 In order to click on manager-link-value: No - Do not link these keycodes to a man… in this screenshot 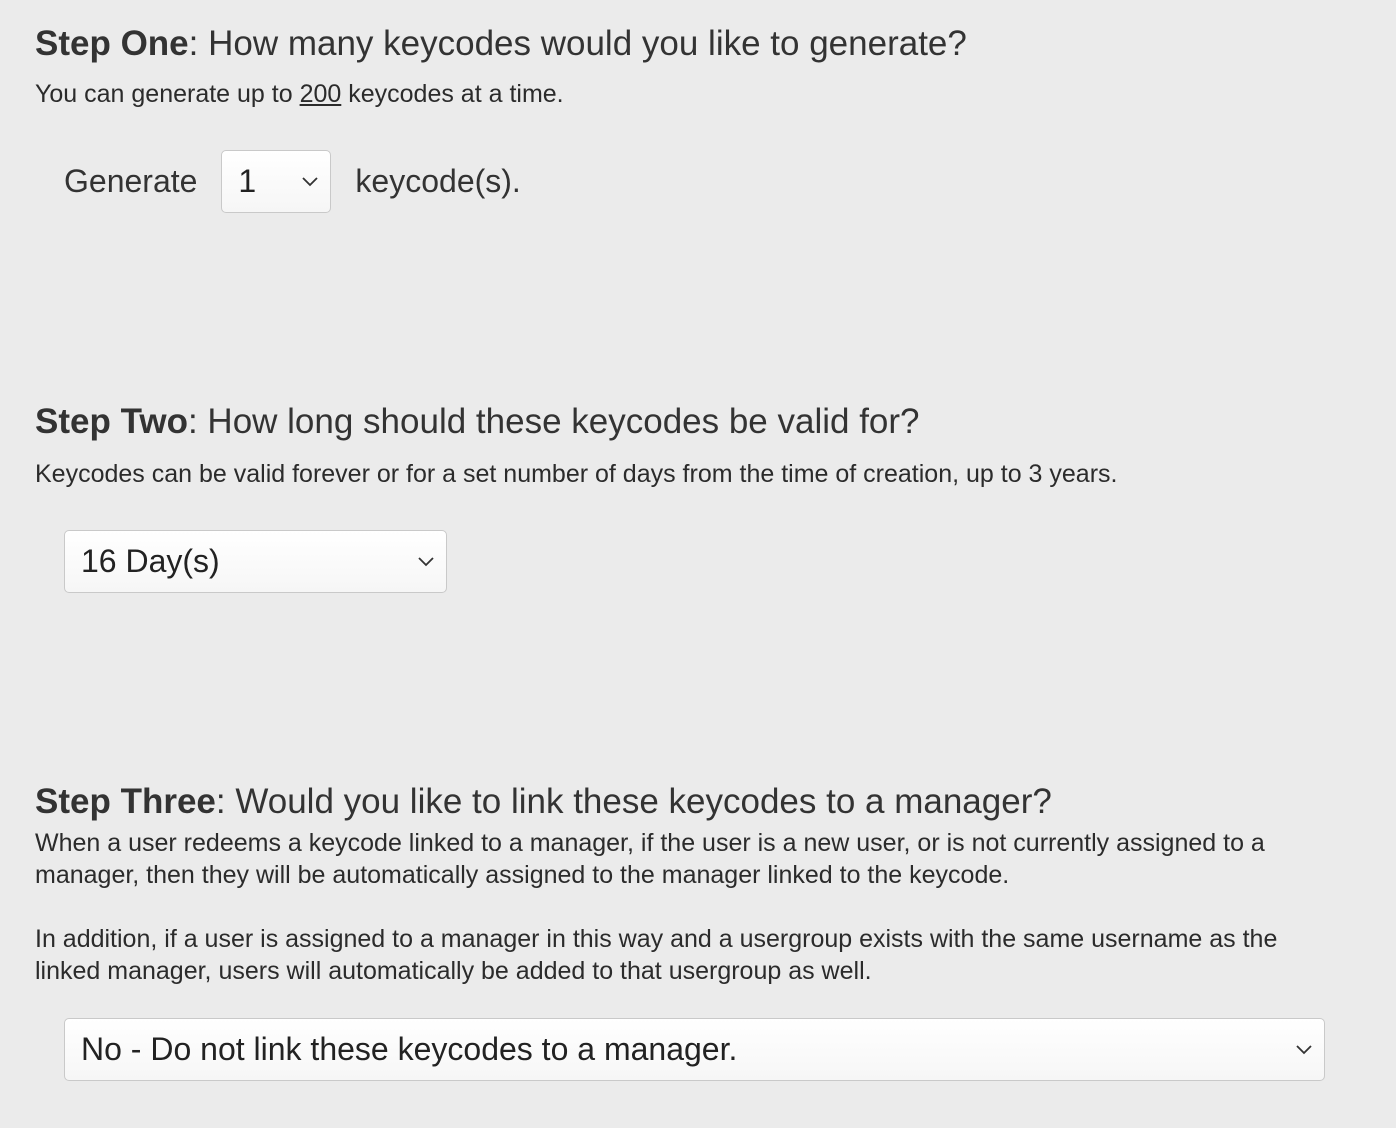, I will do `click(409, 1049)`.